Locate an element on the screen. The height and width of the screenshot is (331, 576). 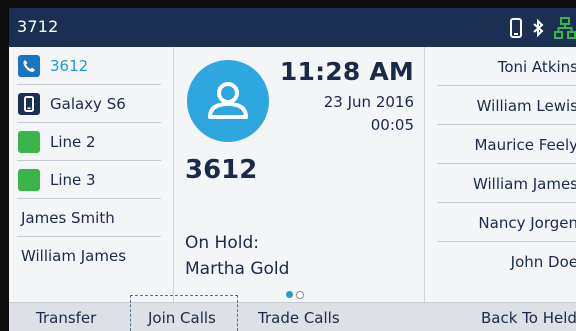
date: 23 Jun 2016 is located at coordinates (368, 102).